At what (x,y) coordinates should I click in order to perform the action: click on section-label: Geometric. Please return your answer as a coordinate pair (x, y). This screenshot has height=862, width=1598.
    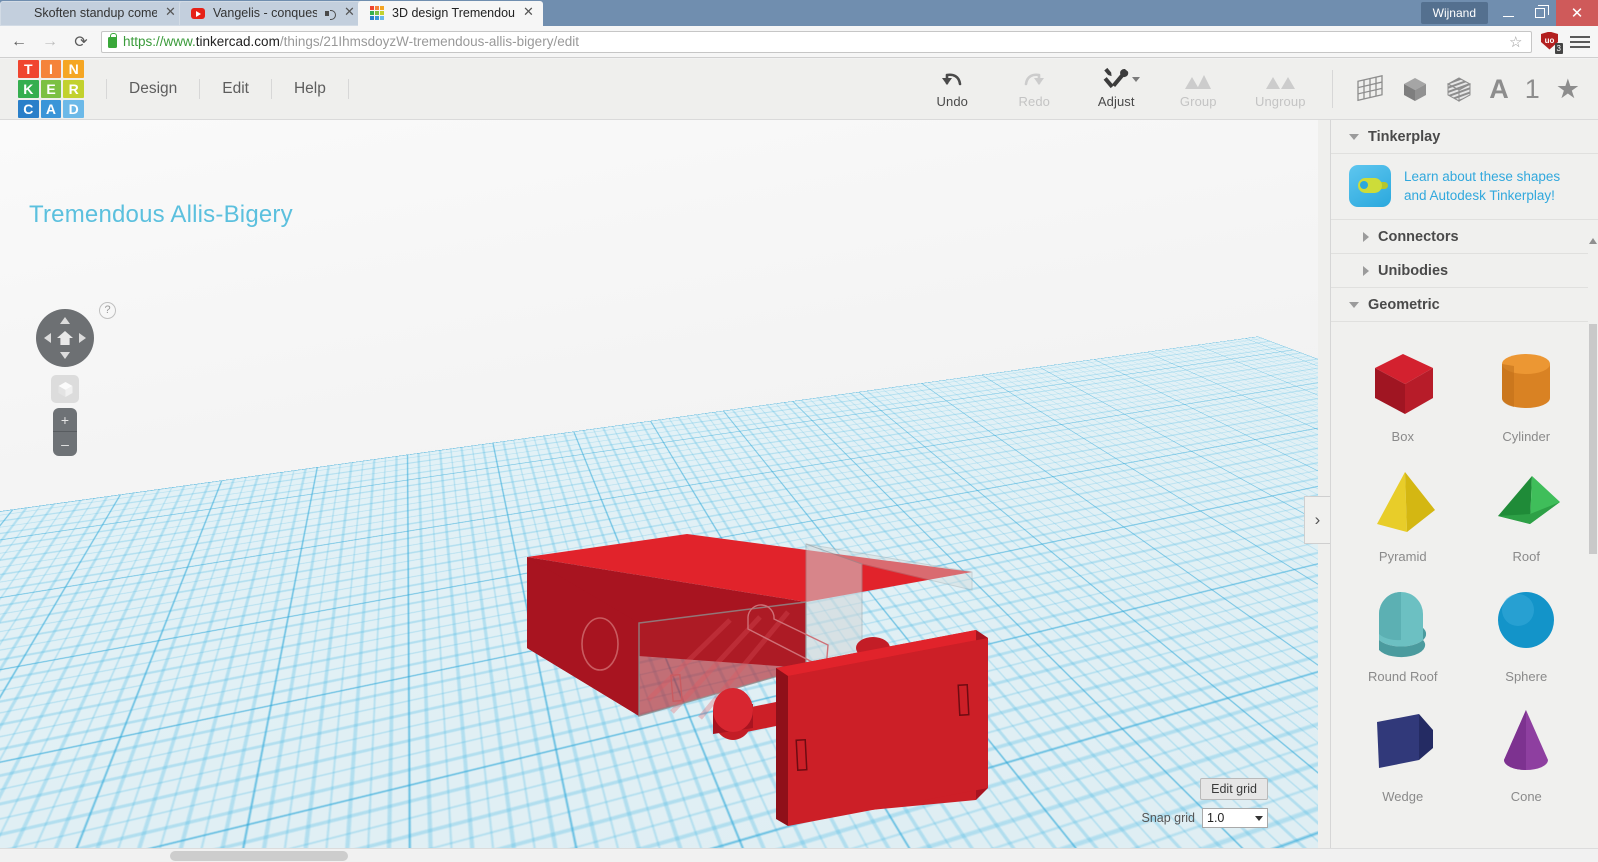
    Looking at the image, I should click on (1404, 305).